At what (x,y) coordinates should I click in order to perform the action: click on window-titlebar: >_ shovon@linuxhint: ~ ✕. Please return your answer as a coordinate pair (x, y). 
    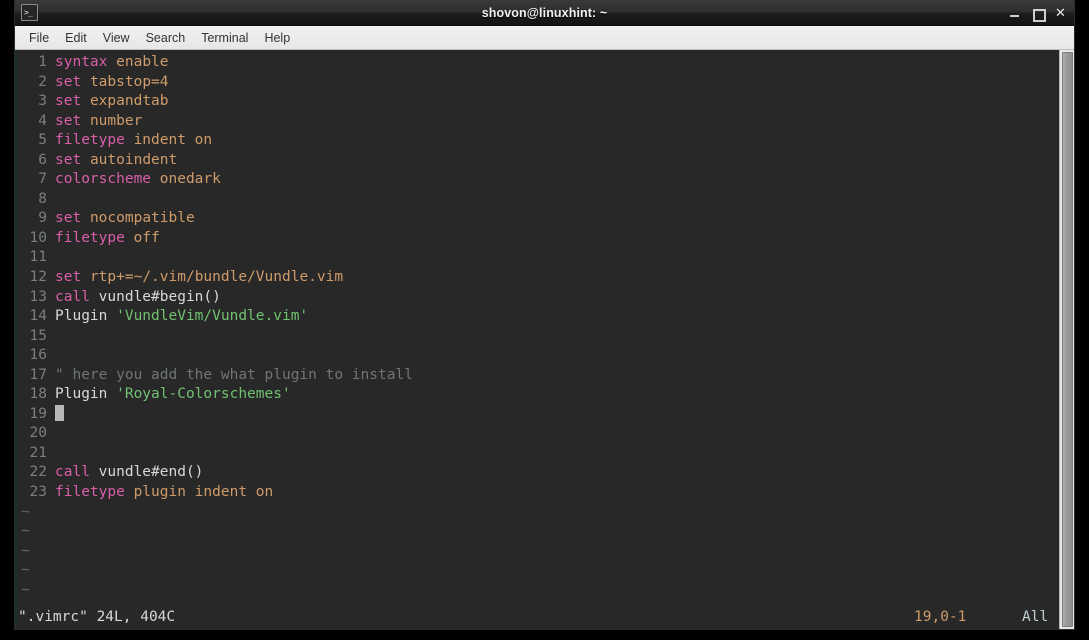
    Looking at the image, I should click on (544, 13).